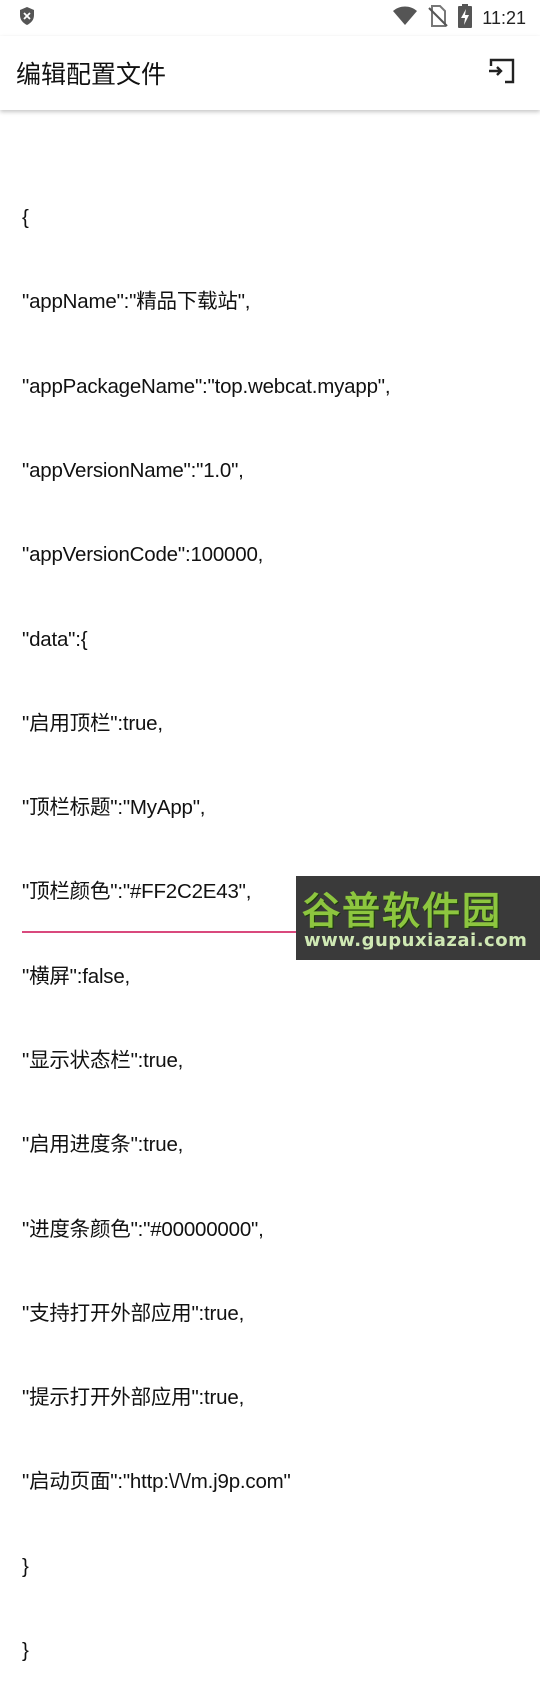 This screenshot has width=540, height=1693. I want to click on page-title: 编辑配置文件, so click(91, 74).